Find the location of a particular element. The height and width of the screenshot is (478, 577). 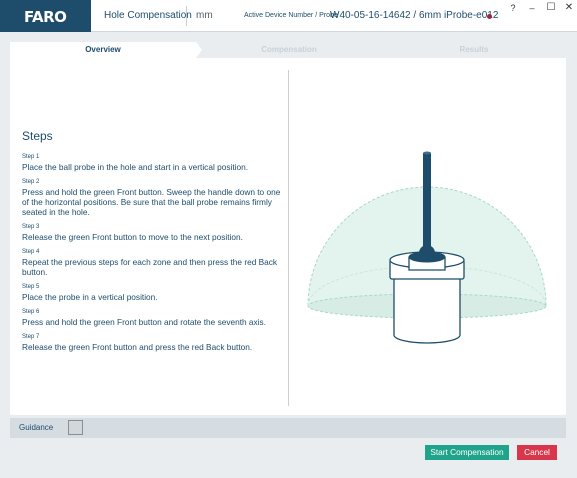

guidance-bar: Guidance is located at coordinates (288, 428).